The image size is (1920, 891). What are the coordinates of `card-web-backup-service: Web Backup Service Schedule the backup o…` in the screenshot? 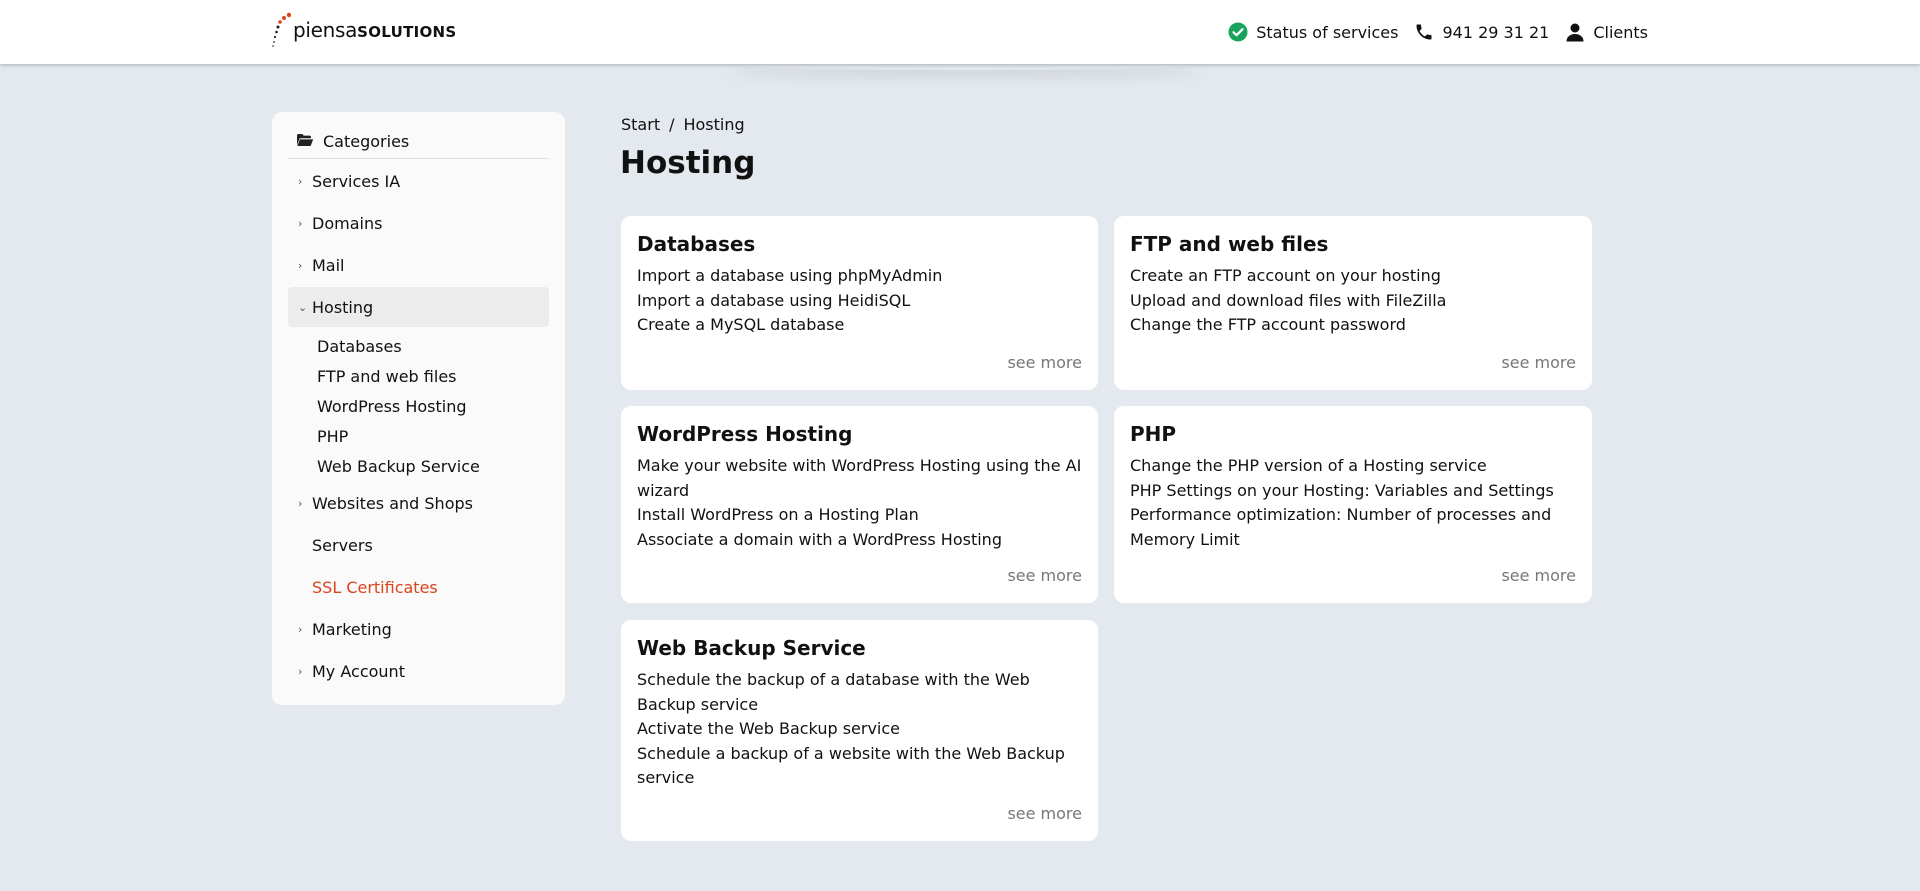 It's located at (859, 730).